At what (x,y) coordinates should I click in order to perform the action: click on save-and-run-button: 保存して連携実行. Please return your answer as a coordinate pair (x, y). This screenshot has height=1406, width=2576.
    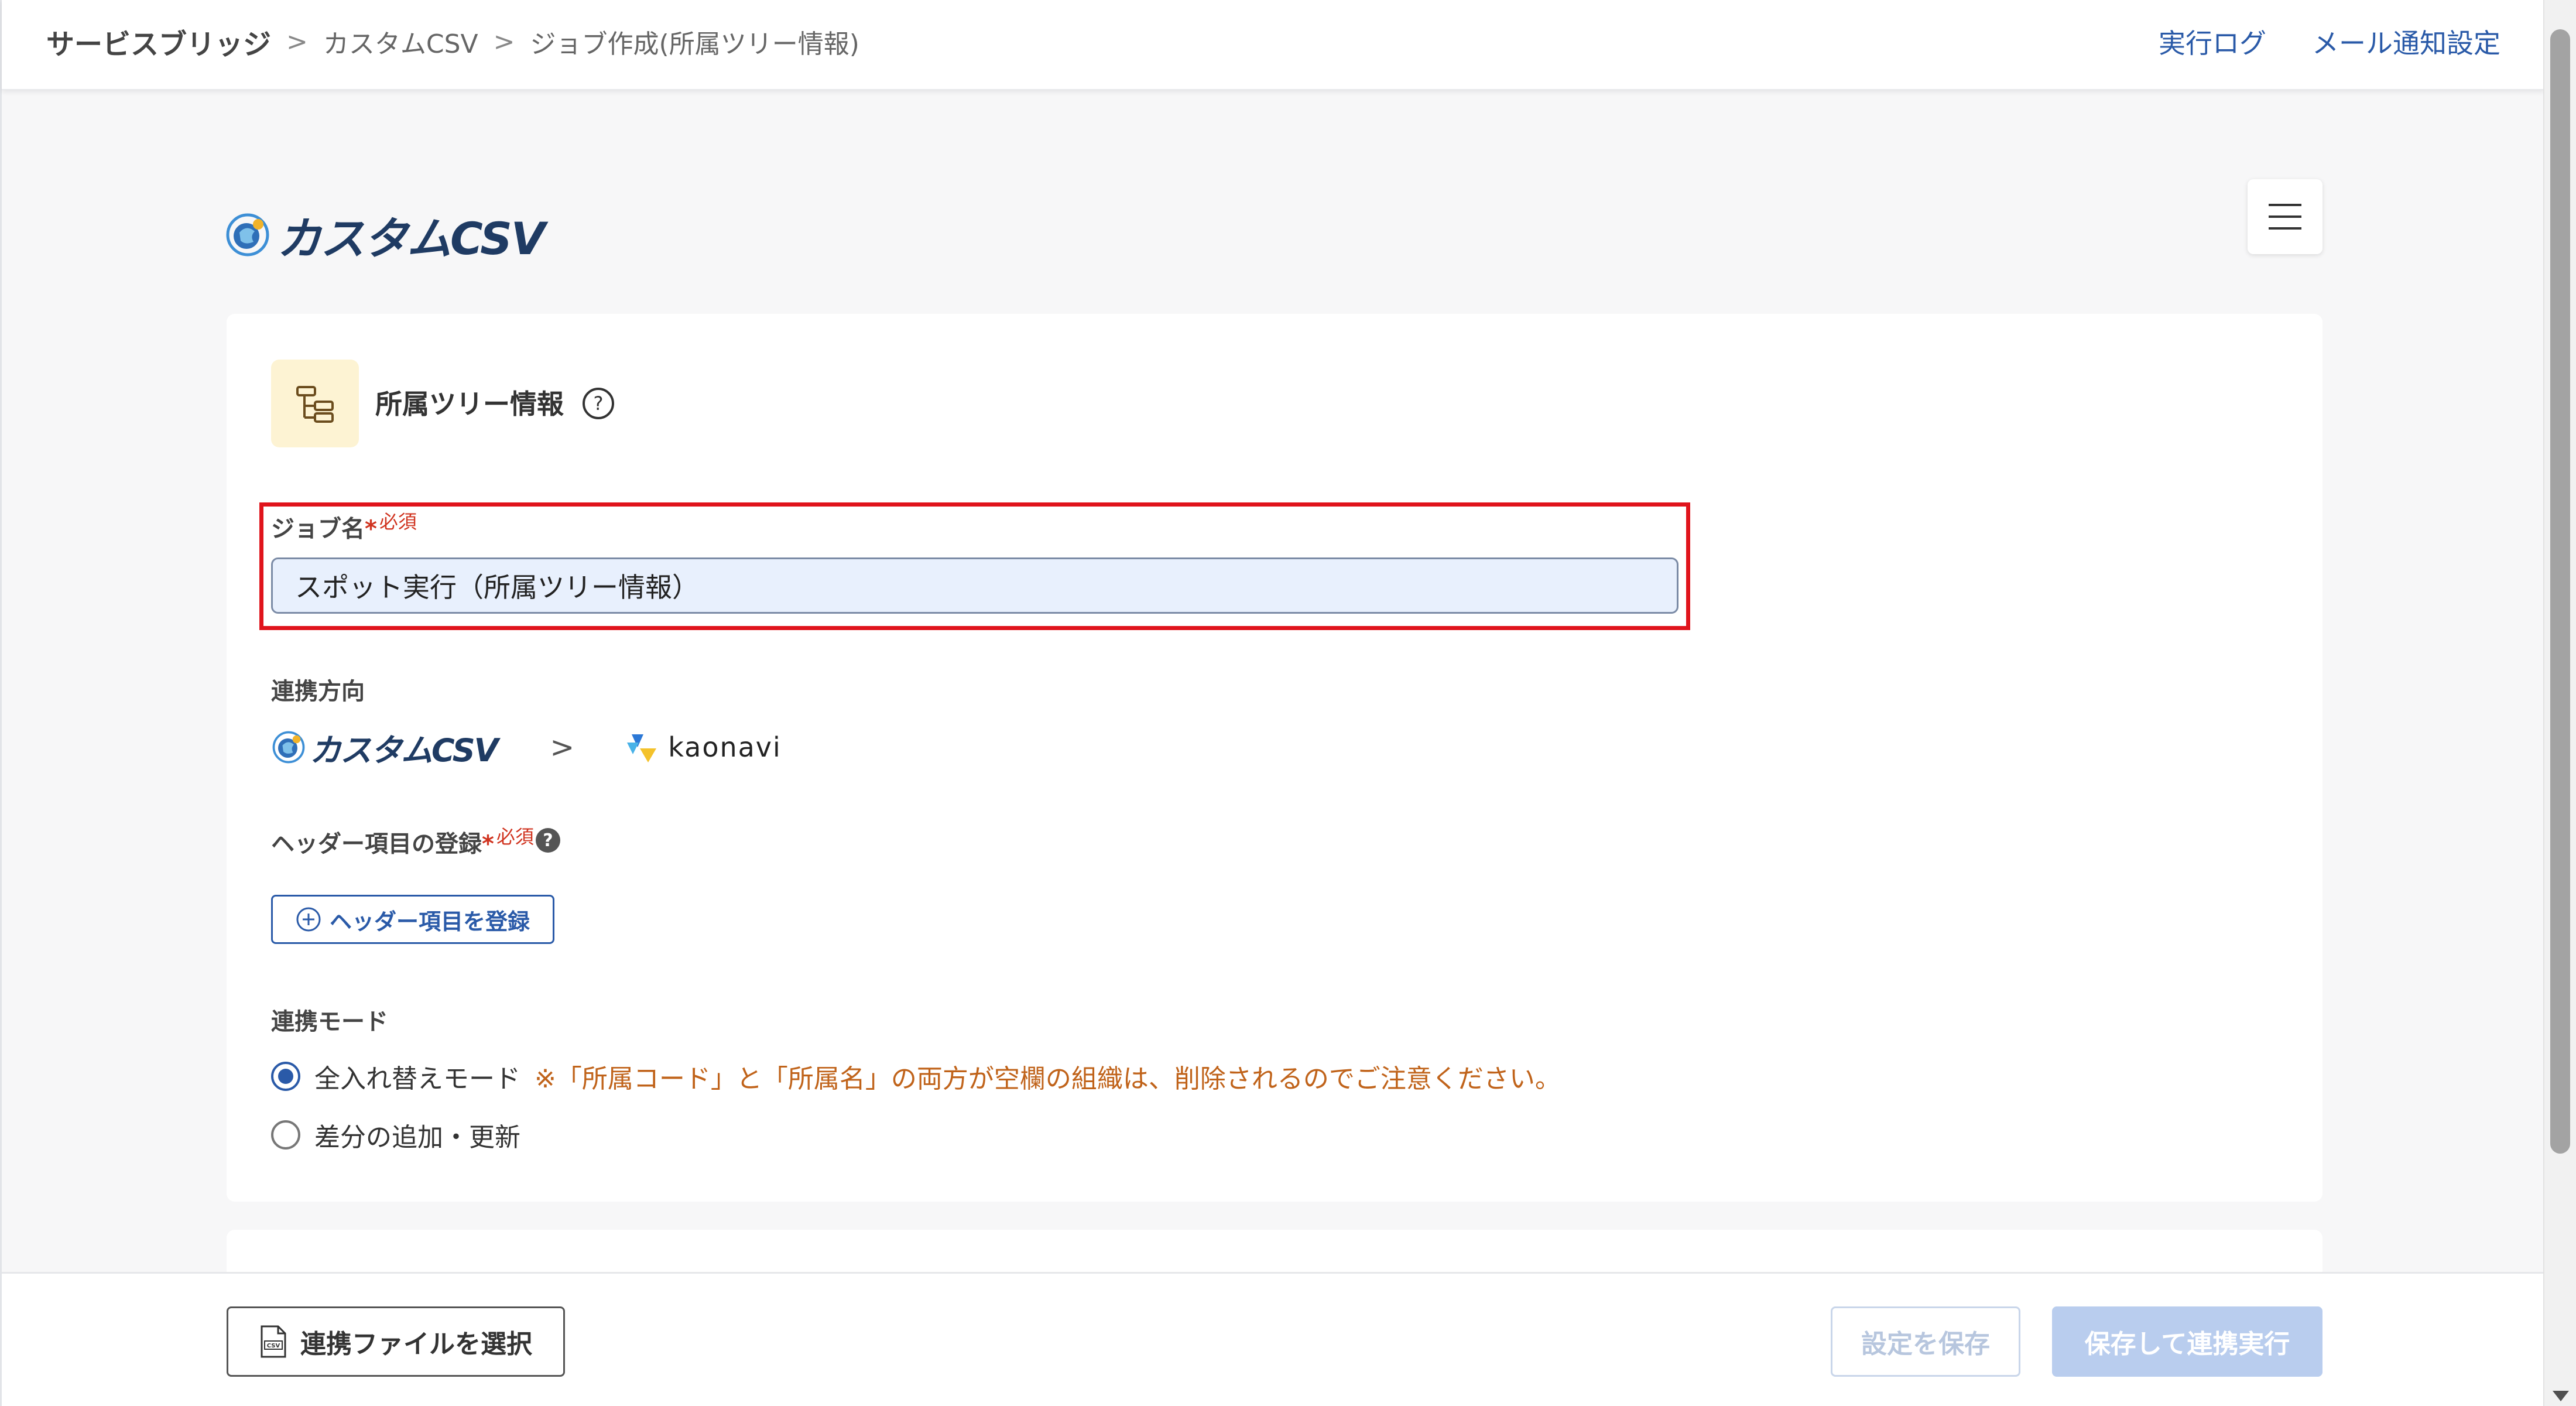
    Looking at the image, I should click on (2187, 1342).